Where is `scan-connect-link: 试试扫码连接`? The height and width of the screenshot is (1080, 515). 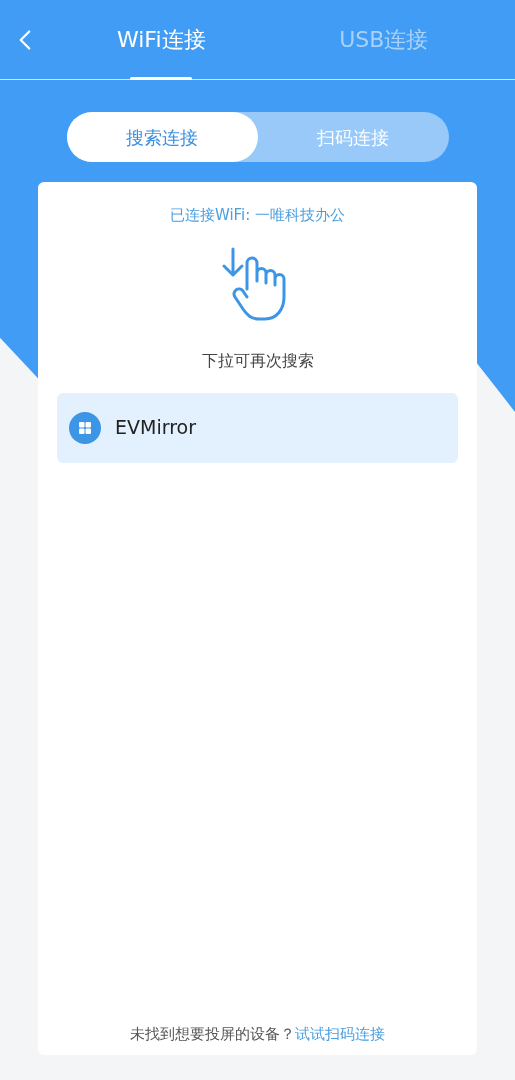
scan-connect-link: 试试扫码连接 is located at coordinates (340, 1033).